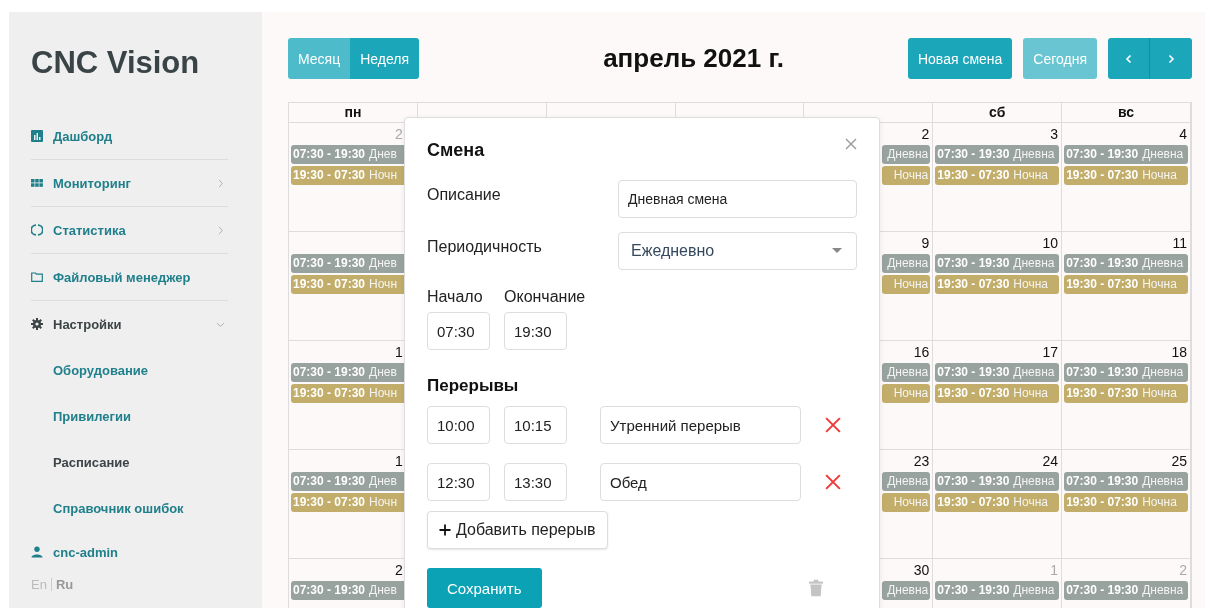  Describe the element at coordinates (737, 199) in the screenshot. I see `description-field: Дневная смена` at that location.